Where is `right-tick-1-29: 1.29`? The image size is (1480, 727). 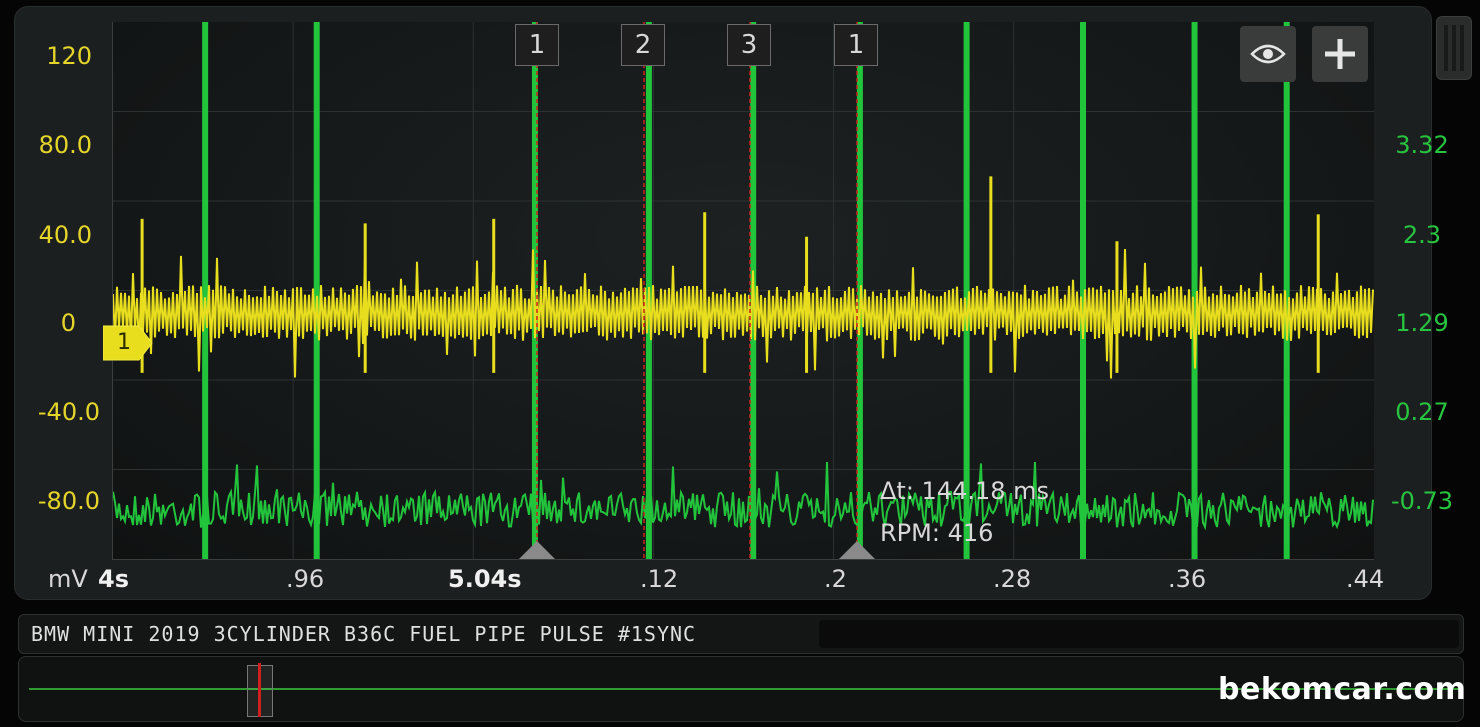
right-tick-1-29: 1.29 is located at coordinates (1422, 323).